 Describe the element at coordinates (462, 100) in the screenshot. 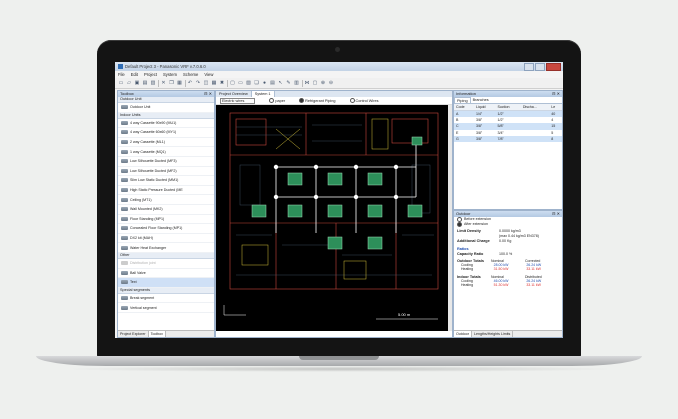

I see `tab-piping: Piping` at that location.